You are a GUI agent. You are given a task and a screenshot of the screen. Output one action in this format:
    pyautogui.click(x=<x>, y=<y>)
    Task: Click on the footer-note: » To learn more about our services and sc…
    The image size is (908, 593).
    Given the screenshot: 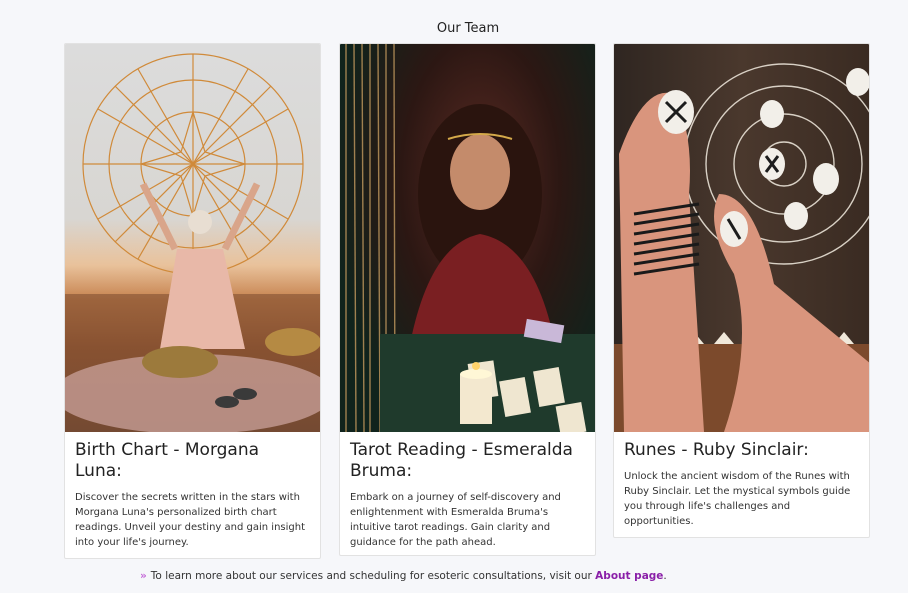 What is the action you would take?
    pyautogui.click(x=403, y=576)
    